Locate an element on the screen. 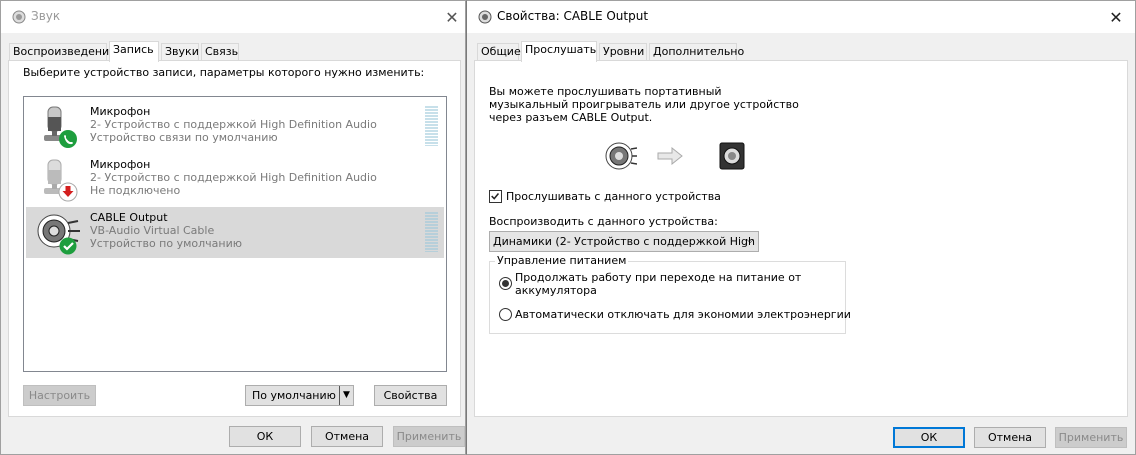 The height and width of the screenshot is (455, 1136). tab-communications: Связь is located at coordinates (220, 52).